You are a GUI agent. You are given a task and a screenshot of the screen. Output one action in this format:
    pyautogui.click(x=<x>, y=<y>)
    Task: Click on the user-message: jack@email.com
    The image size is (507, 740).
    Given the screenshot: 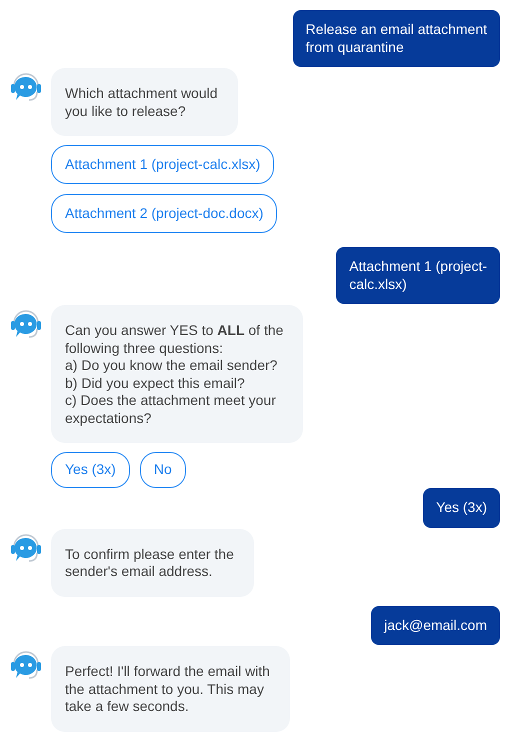 What is the action you would take?
    pyautogui.click(x=435, y=625)
    